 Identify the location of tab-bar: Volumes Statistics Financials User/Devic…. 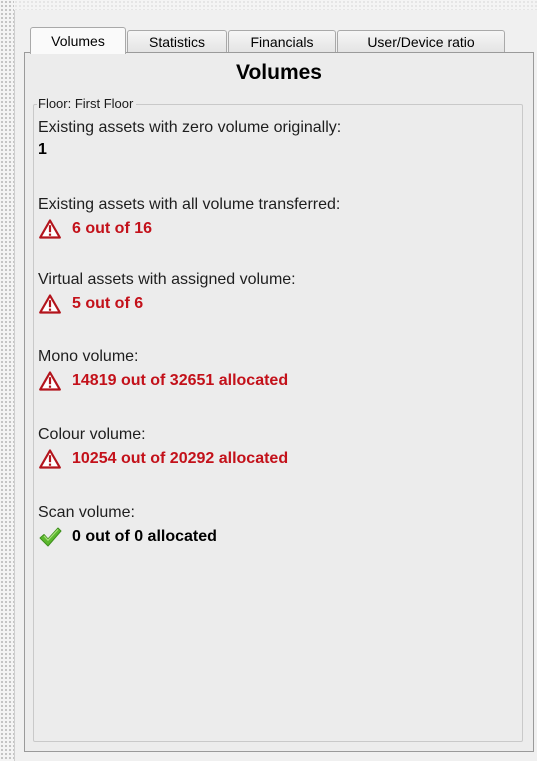
(268, 40).